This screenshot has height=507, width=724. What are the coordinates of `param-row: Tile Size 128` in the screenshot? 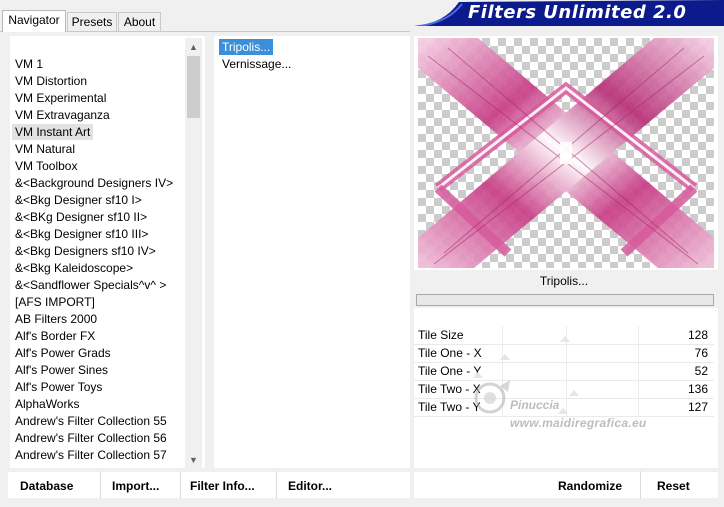 It's located at (564, 335).